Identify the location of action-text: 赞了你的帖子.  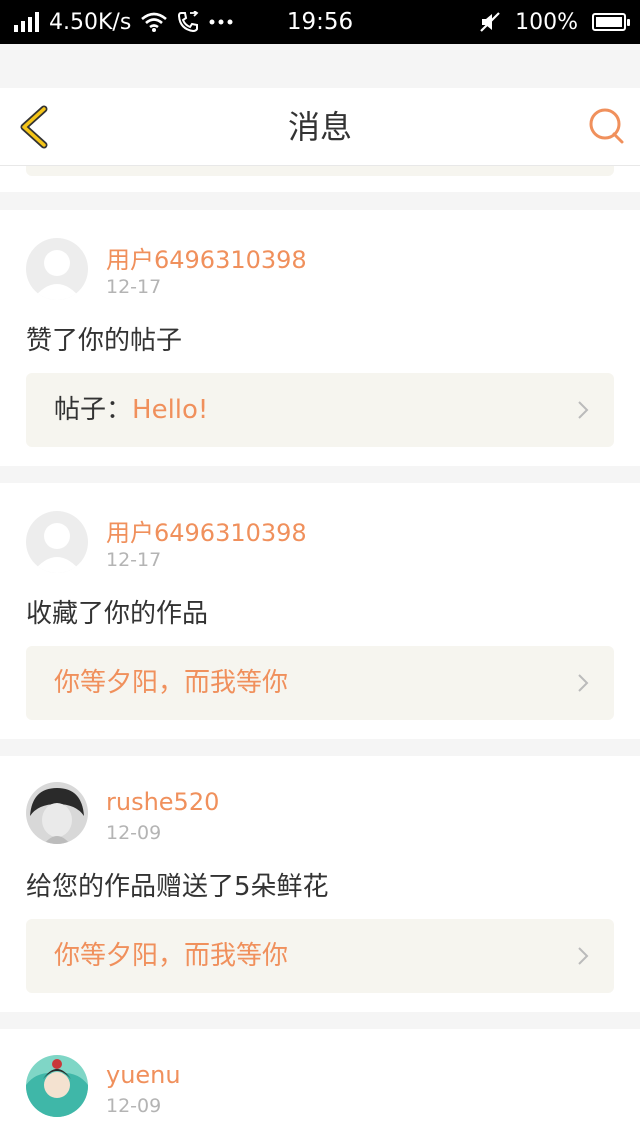
(104, 341).